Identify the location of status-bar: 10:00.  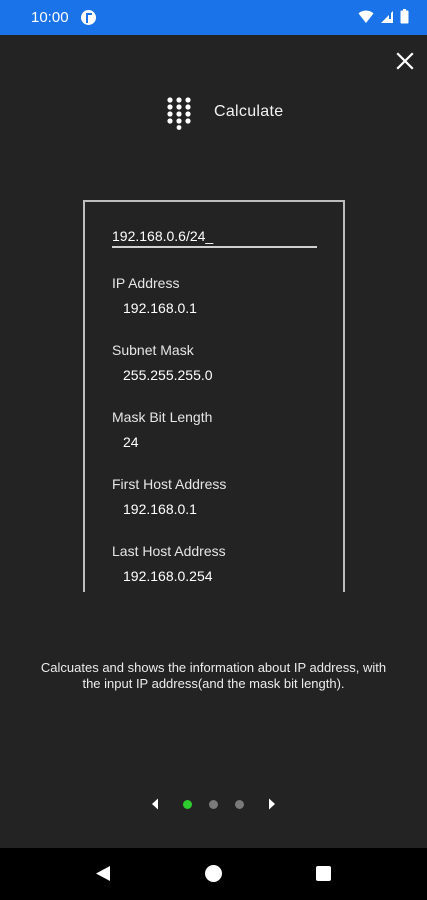
(213, 17).